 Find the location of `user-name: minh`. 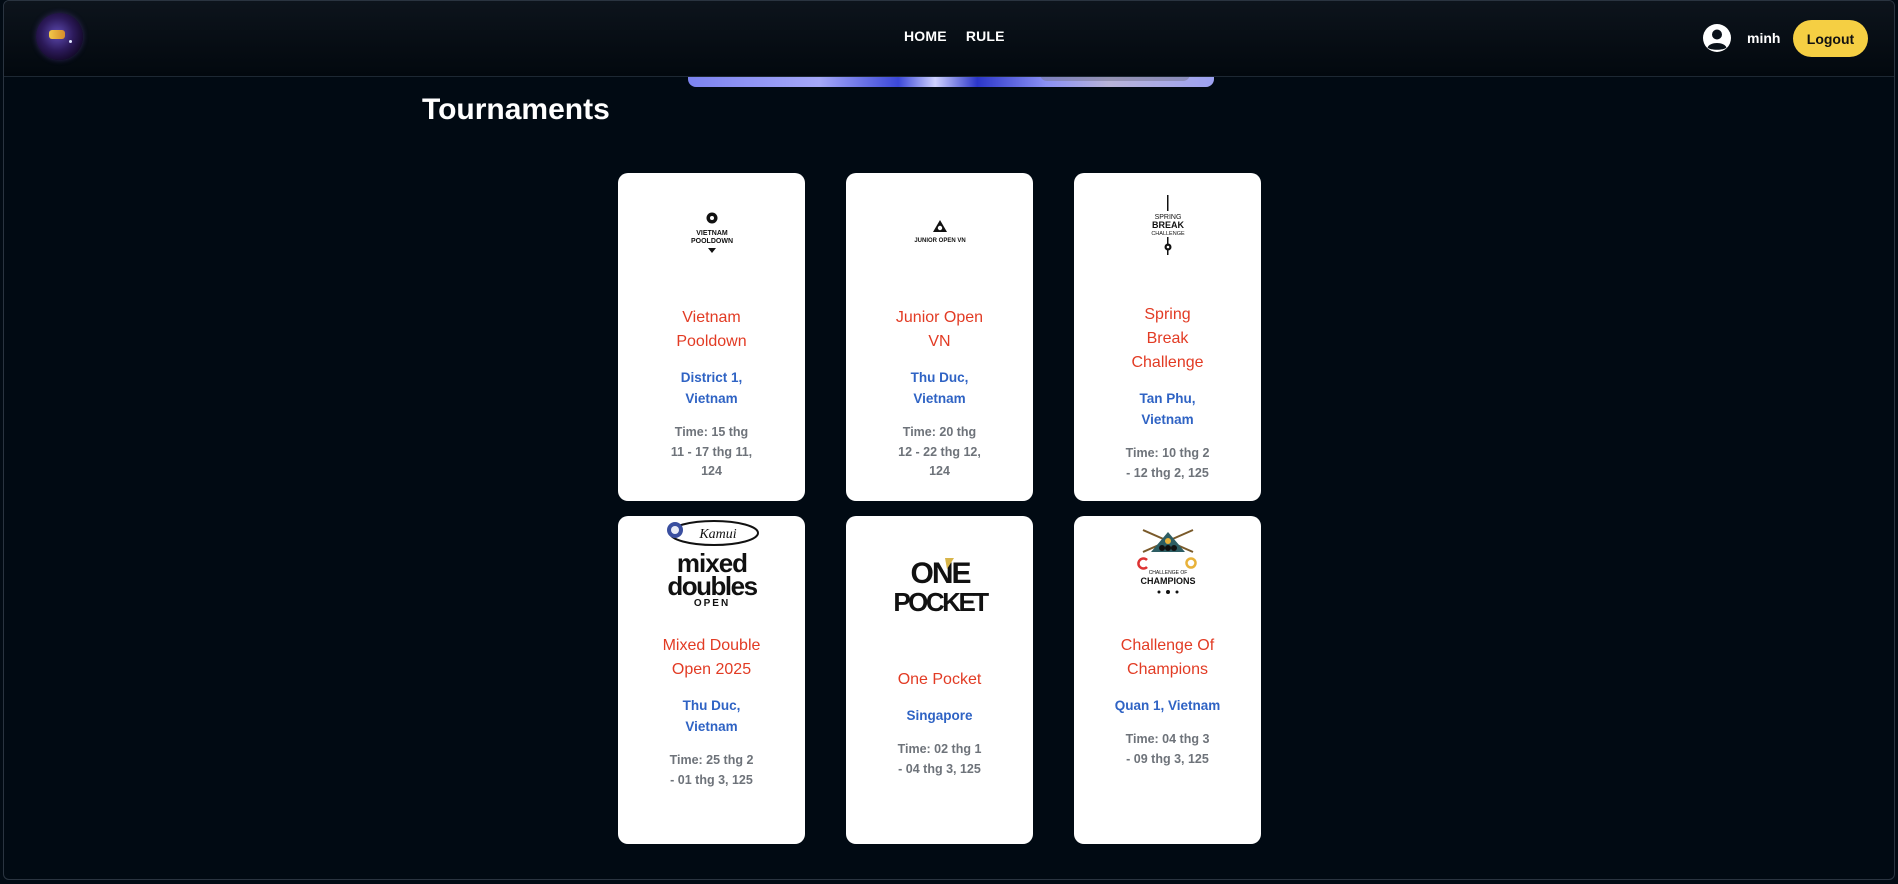

user-name: minh is located at coordinates (1763, 38).